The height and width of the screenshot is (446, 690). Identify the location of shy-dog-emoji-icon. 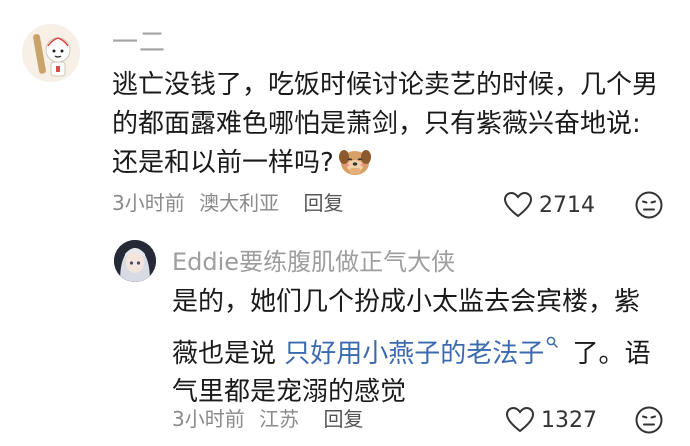
(355, 162).